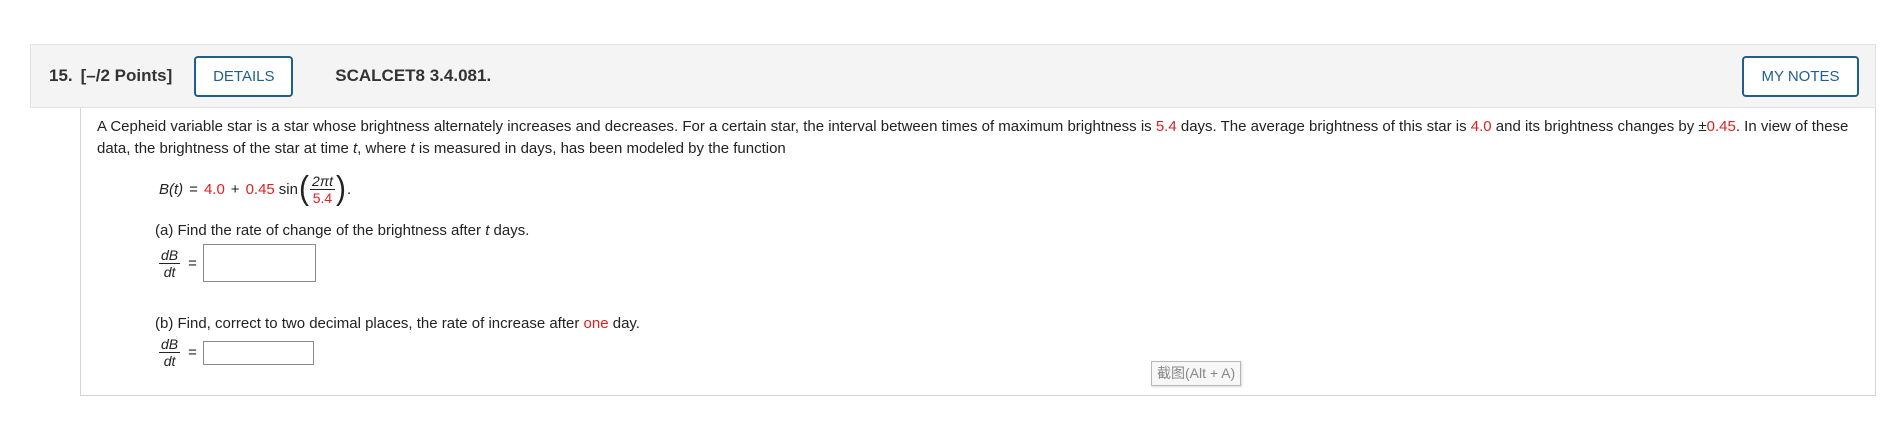  What do you see at coordinates (259, 263) in the screenshot?
I see `part-a-answer-input` at bounding box center [259, 263].